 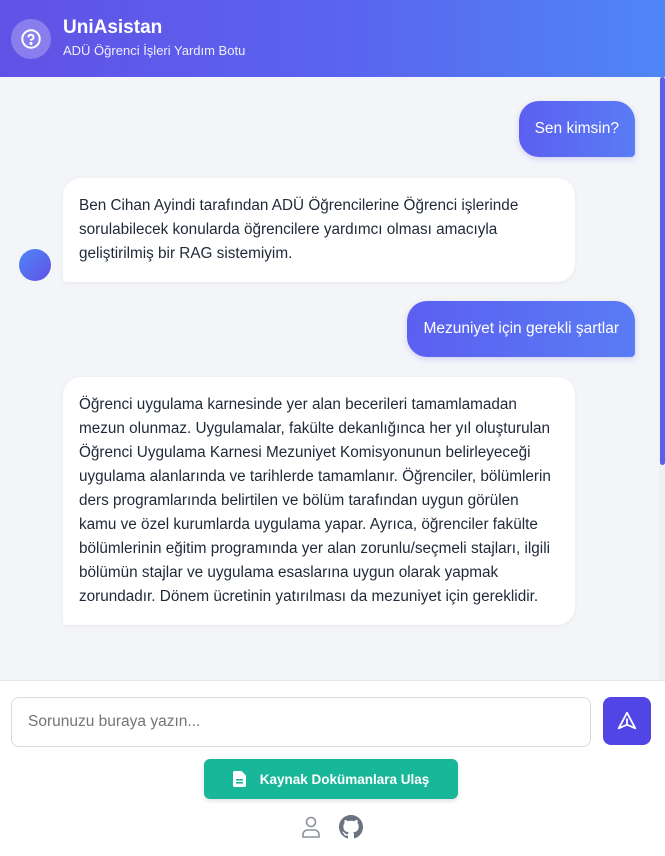 I want to click on github-icon, so click(x=351, y=827).